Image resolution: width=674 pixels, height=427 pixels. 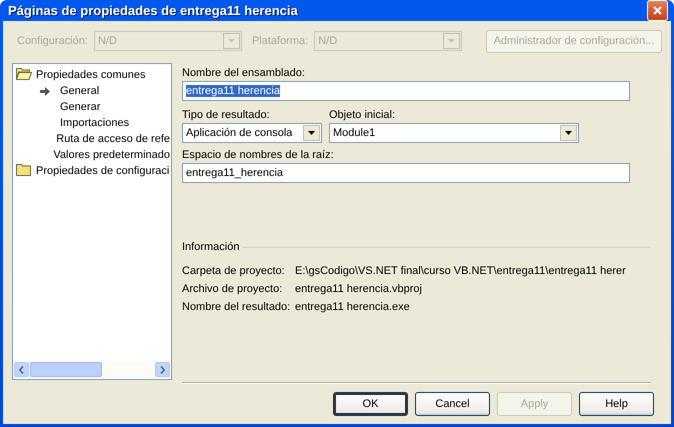 I want to click on info-label: Carpeta de proyecto:, so click(x=234, y=271).